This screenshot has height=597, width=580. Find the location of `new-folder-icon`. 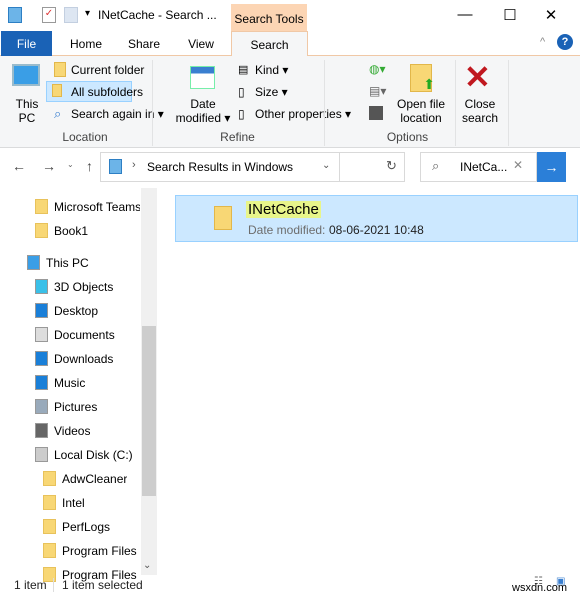

new-folder-icon is located at coordinates (71, 15).